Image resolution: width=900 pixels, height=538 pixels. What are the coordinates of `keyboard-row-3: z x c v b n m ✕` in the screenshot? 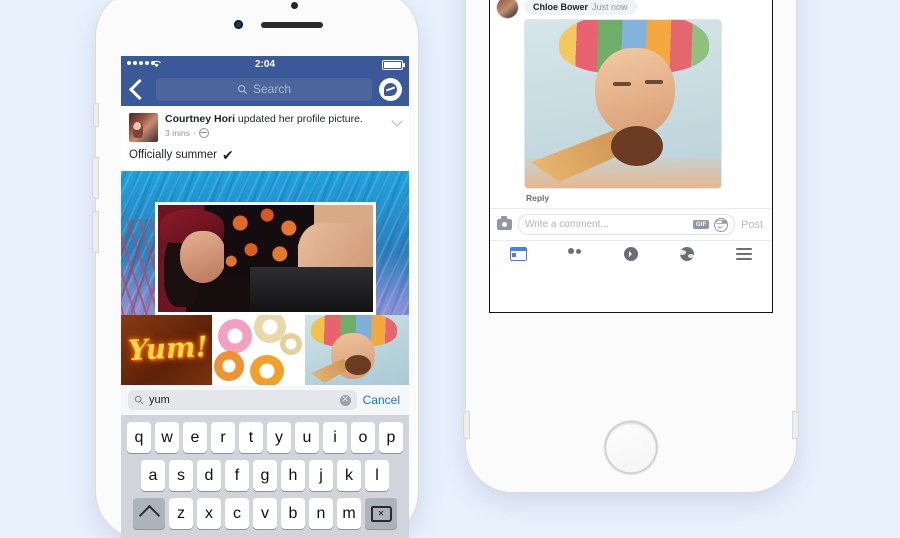 It's located at (265, 513).